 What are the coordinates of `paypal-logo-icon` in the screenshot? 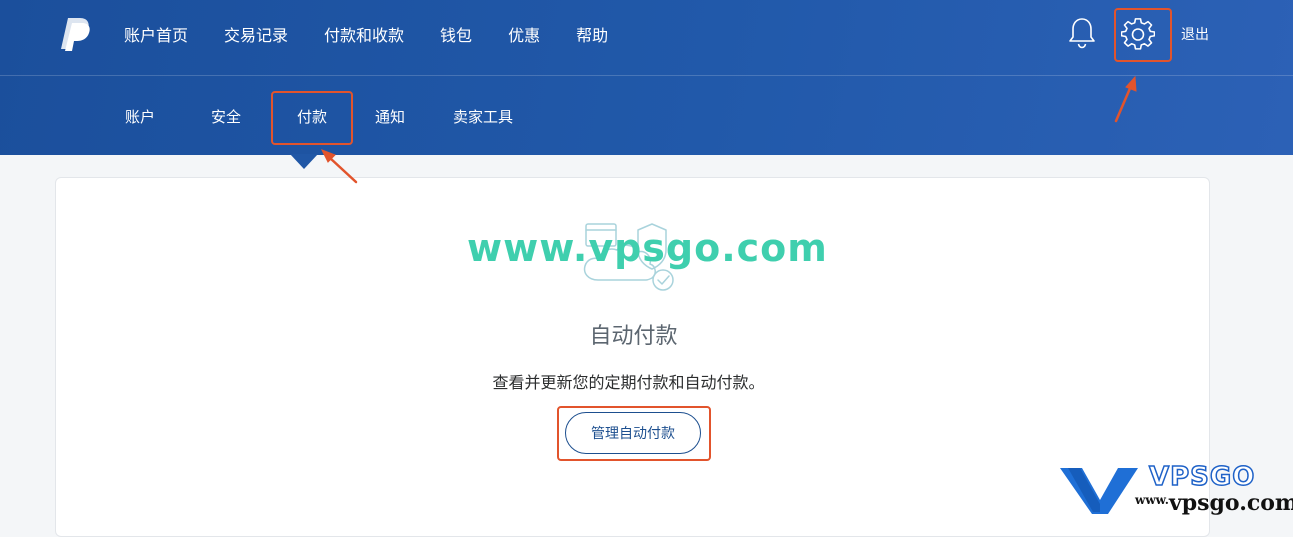 It's located at (75, 34).